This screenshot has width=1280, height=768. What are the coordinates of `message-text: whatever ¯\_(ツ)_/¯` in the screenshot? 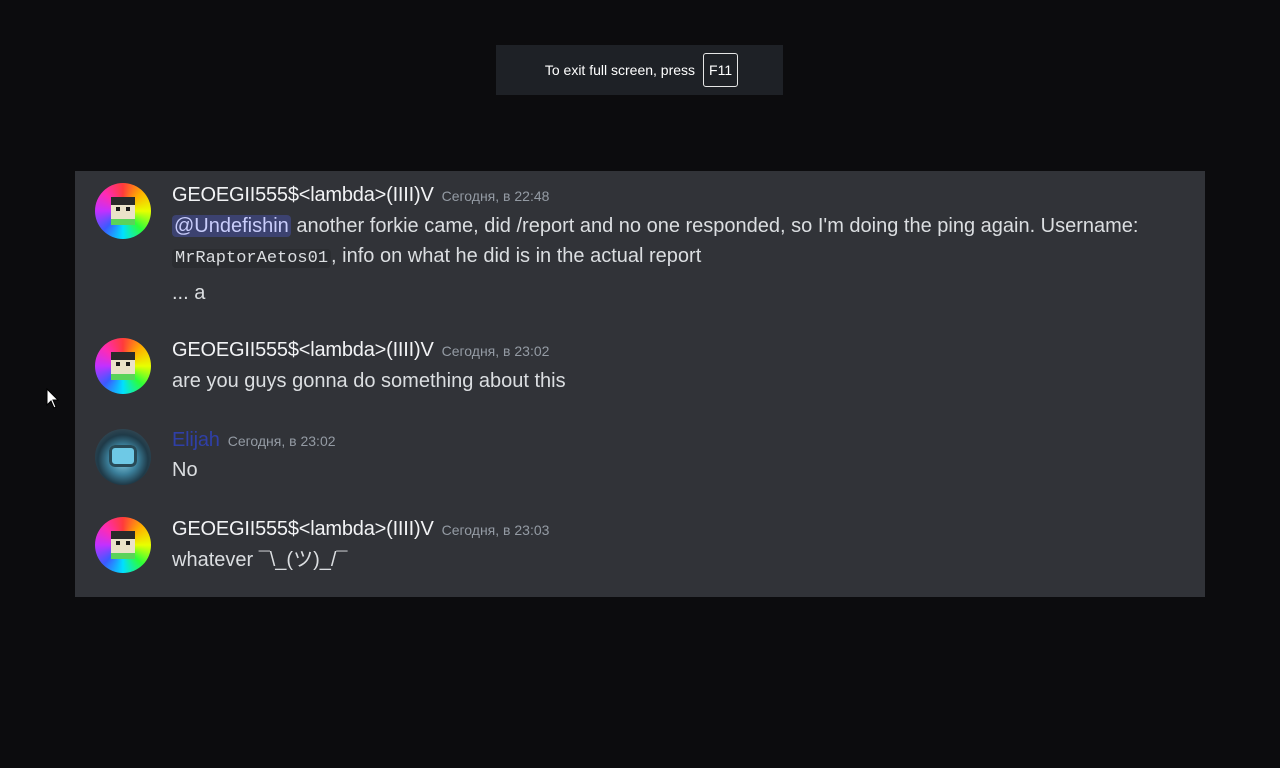 It's located at (260, 560).